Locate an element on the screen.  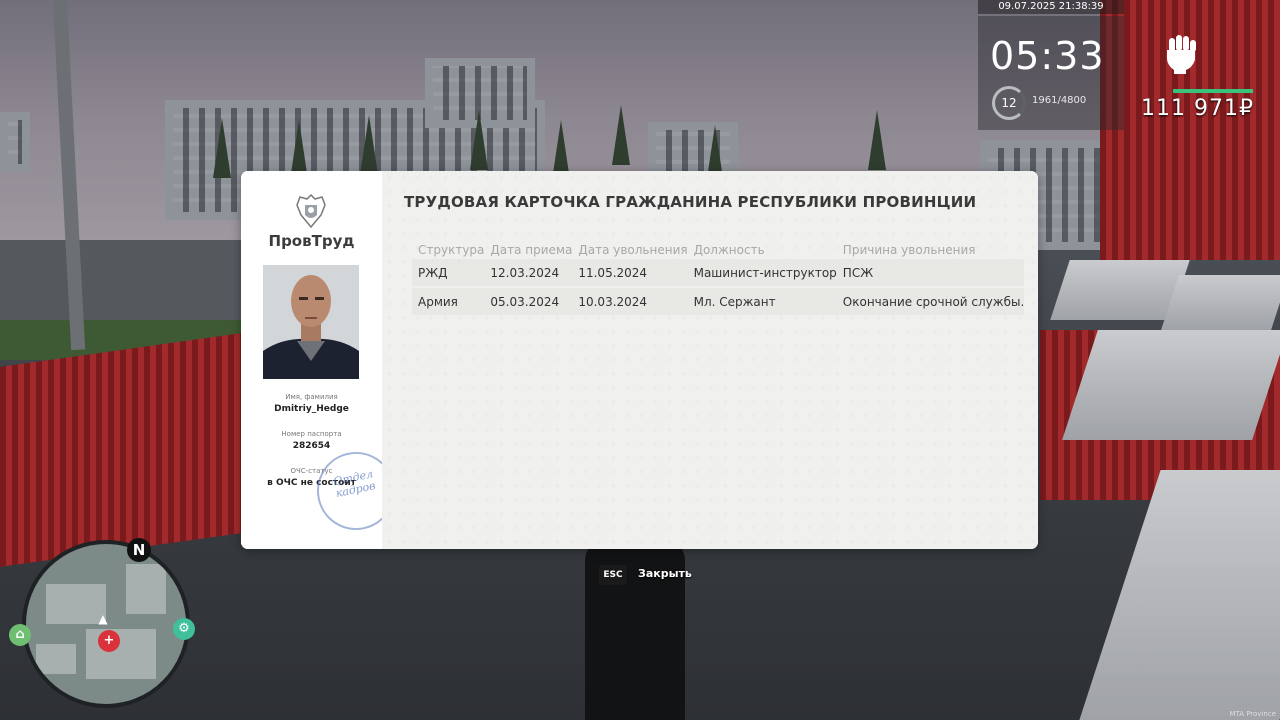
table-cell: 12.03.2024 is located at coordinates (528, 273).